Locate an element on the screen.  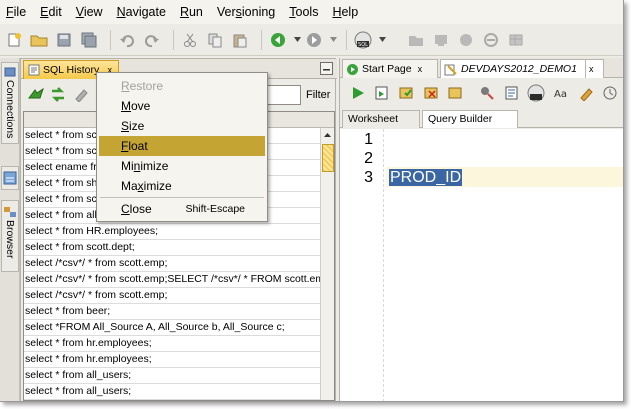
cut-icon is located at coordinates (190, 40).